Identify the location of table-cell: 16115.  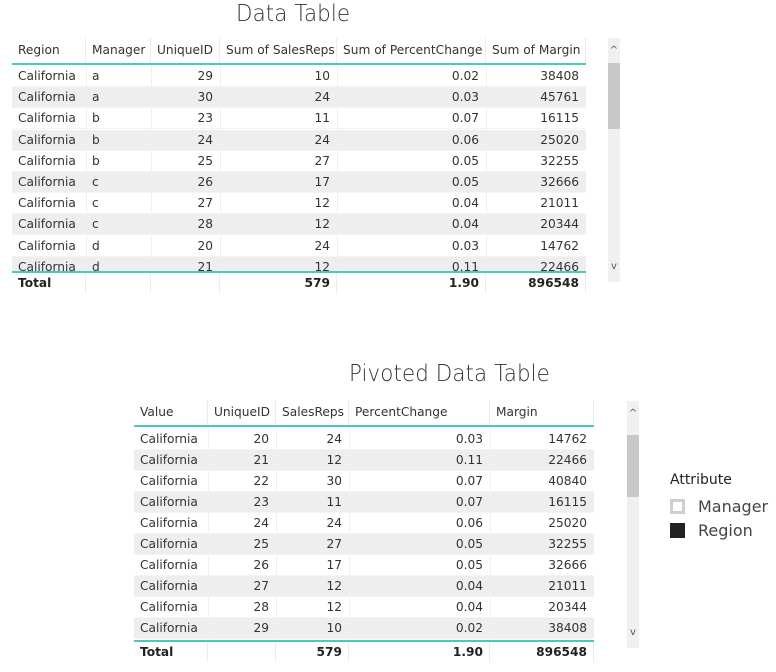
(559, 118).